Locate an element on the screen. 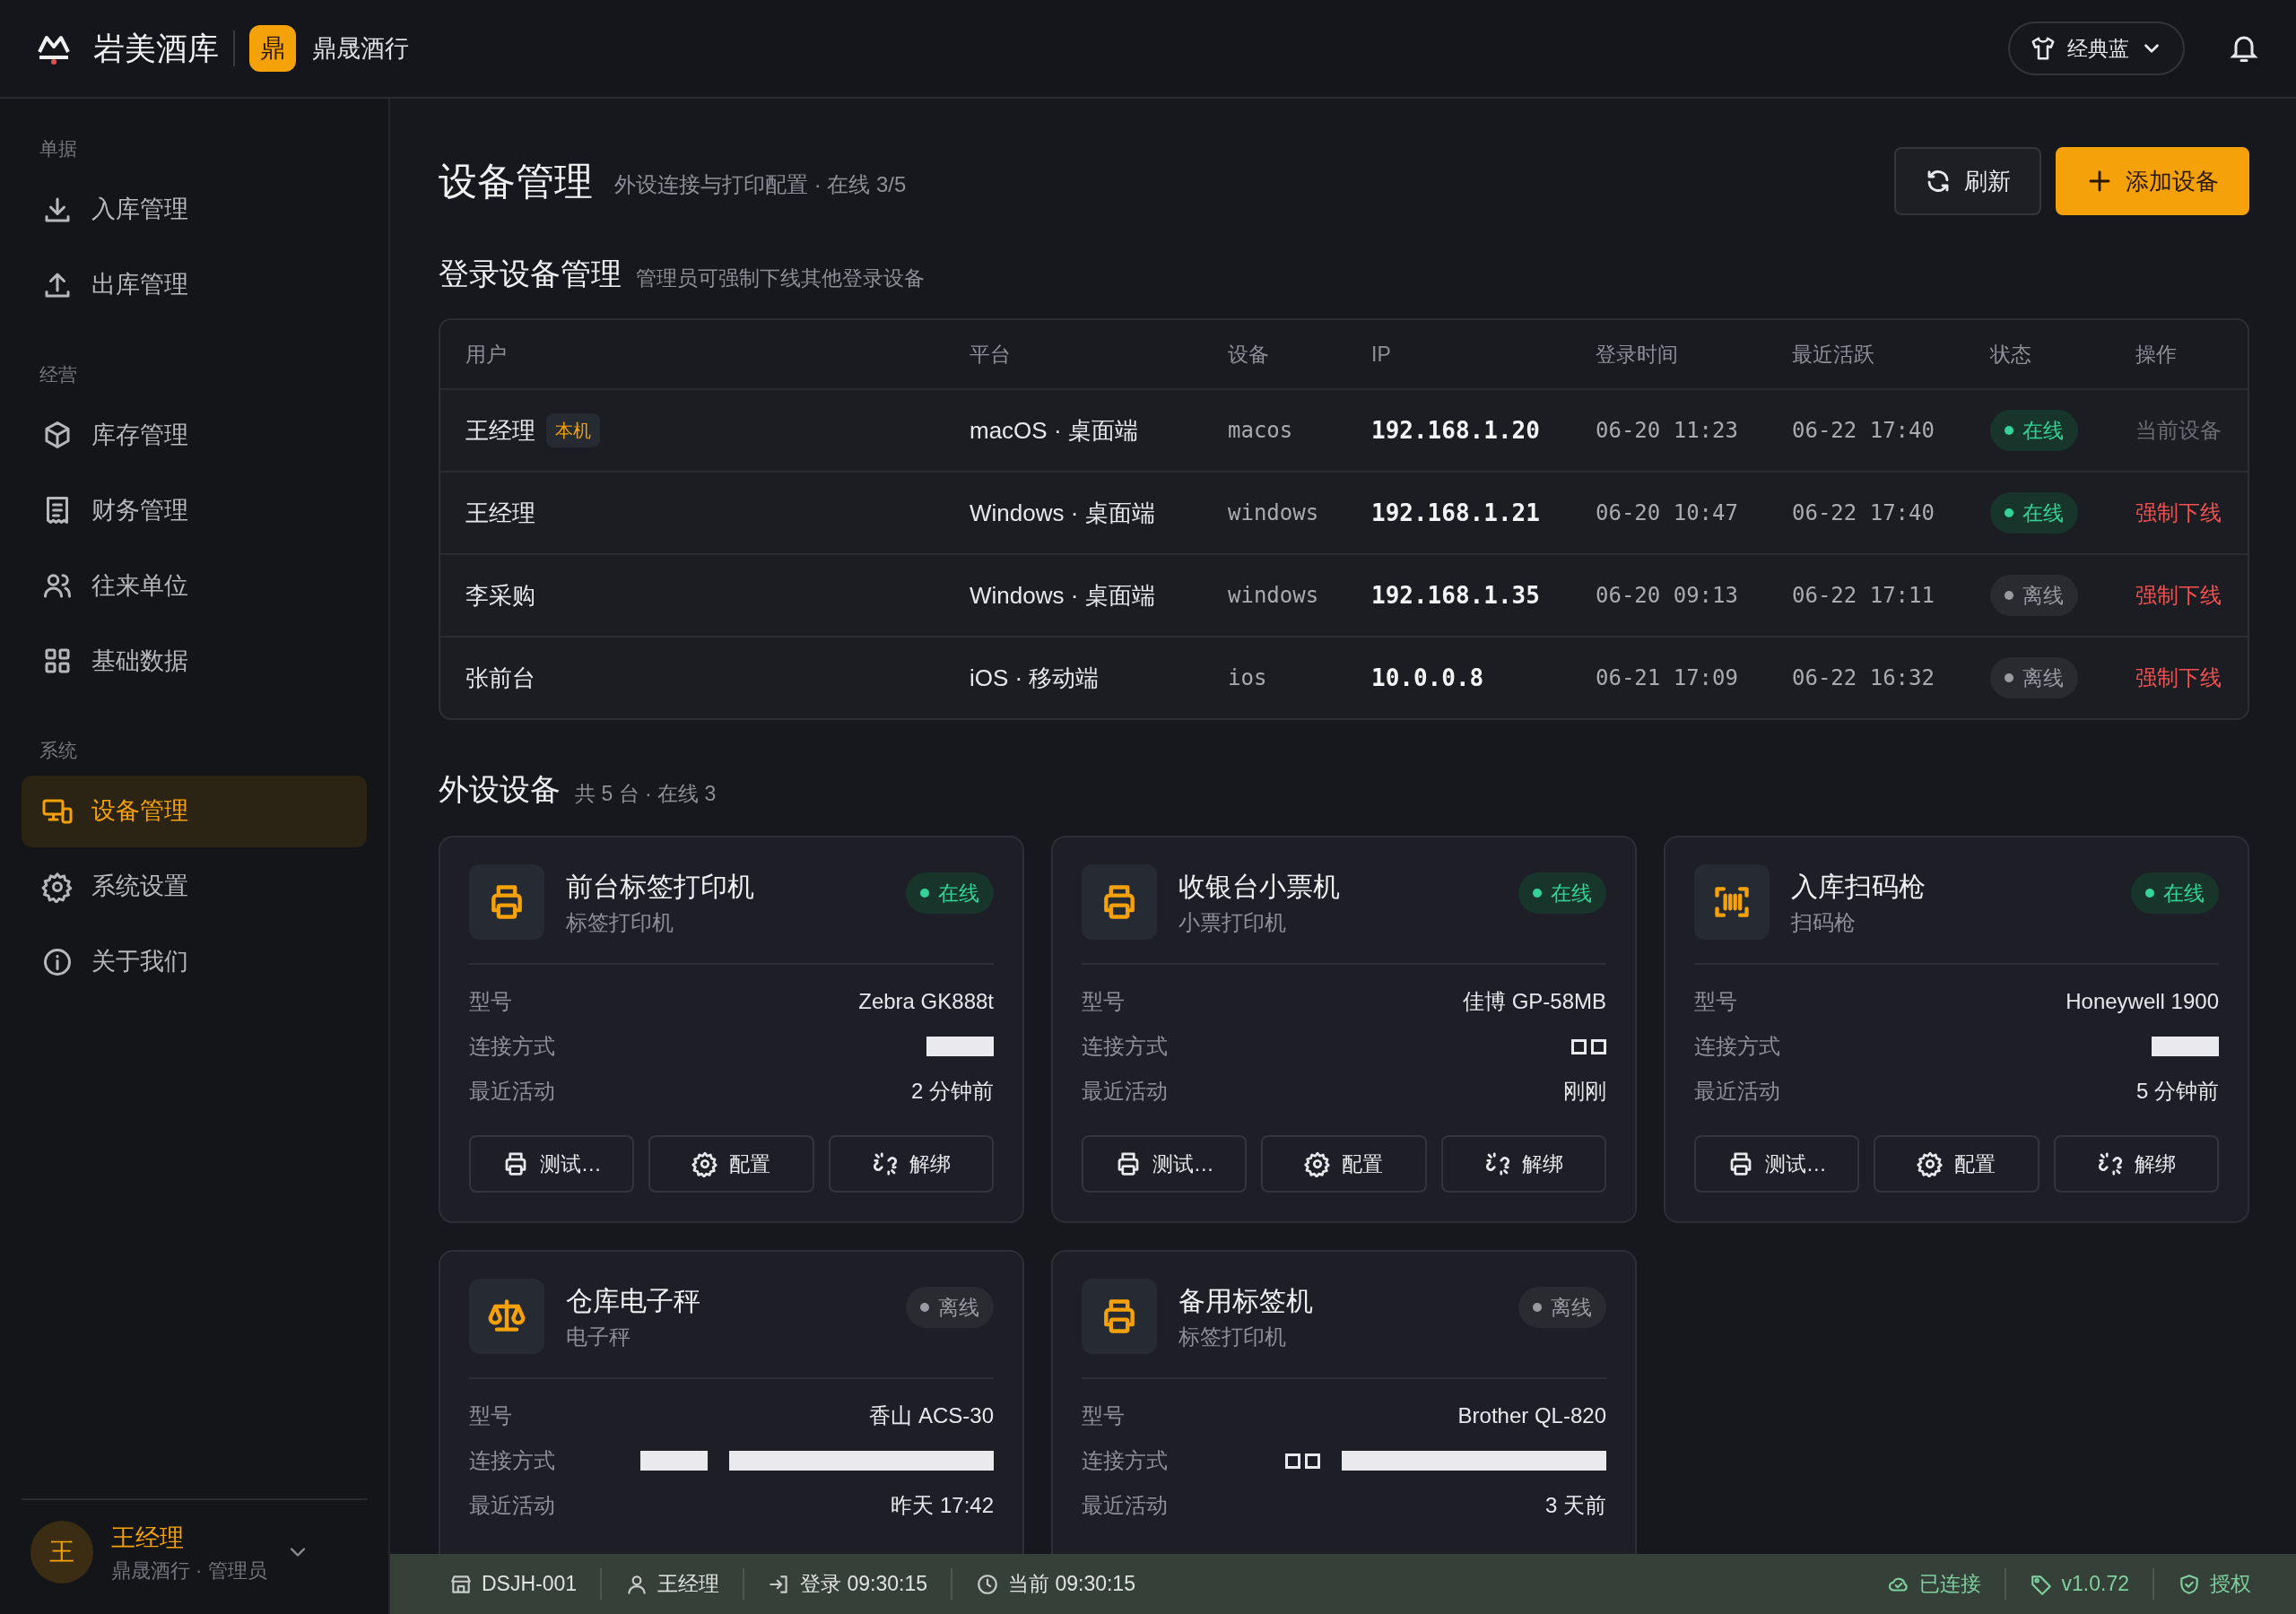 The height and width of the screenshot is (1614, 2296). add-device-button: 添加设备 is located at coordinates (2152, 181).